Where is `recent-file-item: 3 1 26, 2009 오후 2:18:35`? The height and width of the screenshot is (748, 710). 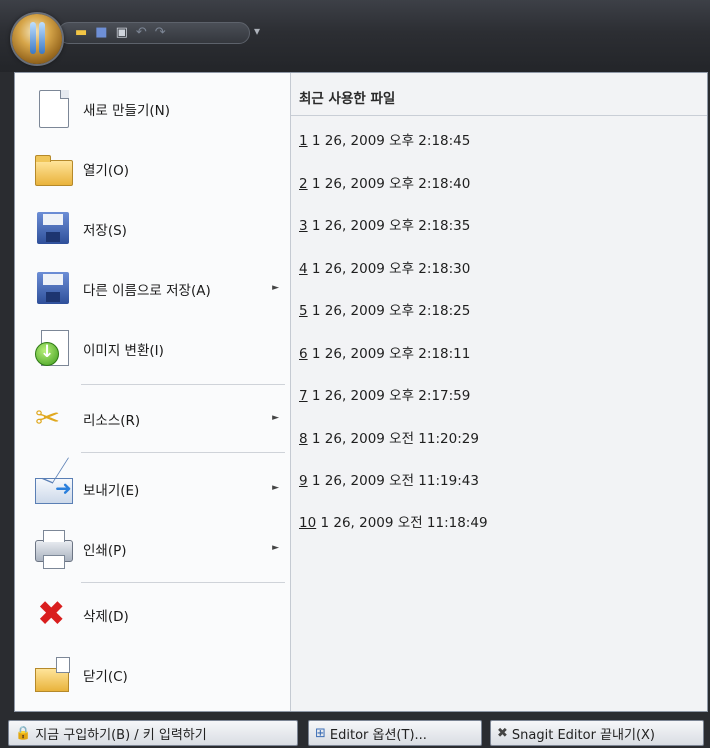 recent-file-item: 3 1 26, 2009 오후 2:18:35 is located at coordinates (384, 224).